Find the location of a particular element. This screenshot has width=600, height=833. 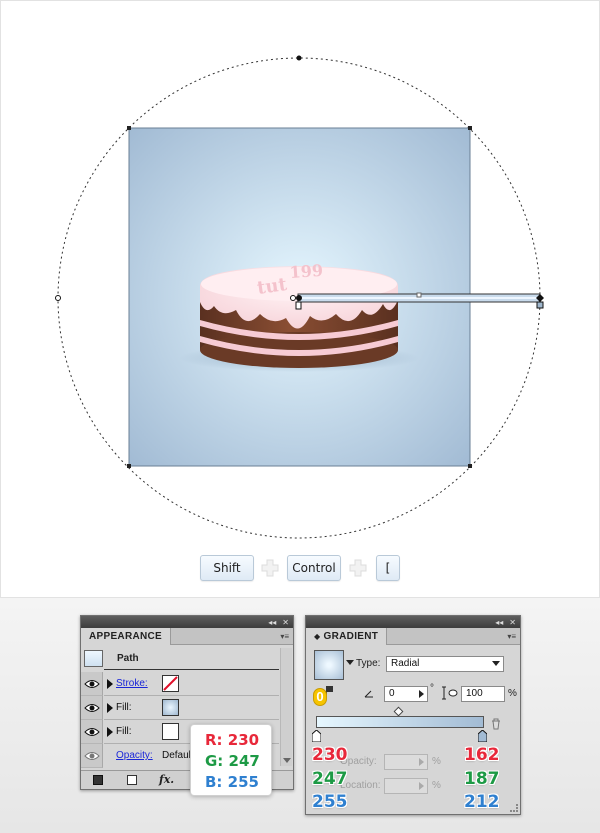

white-fill-swatch is located at coordinates (170, 731).